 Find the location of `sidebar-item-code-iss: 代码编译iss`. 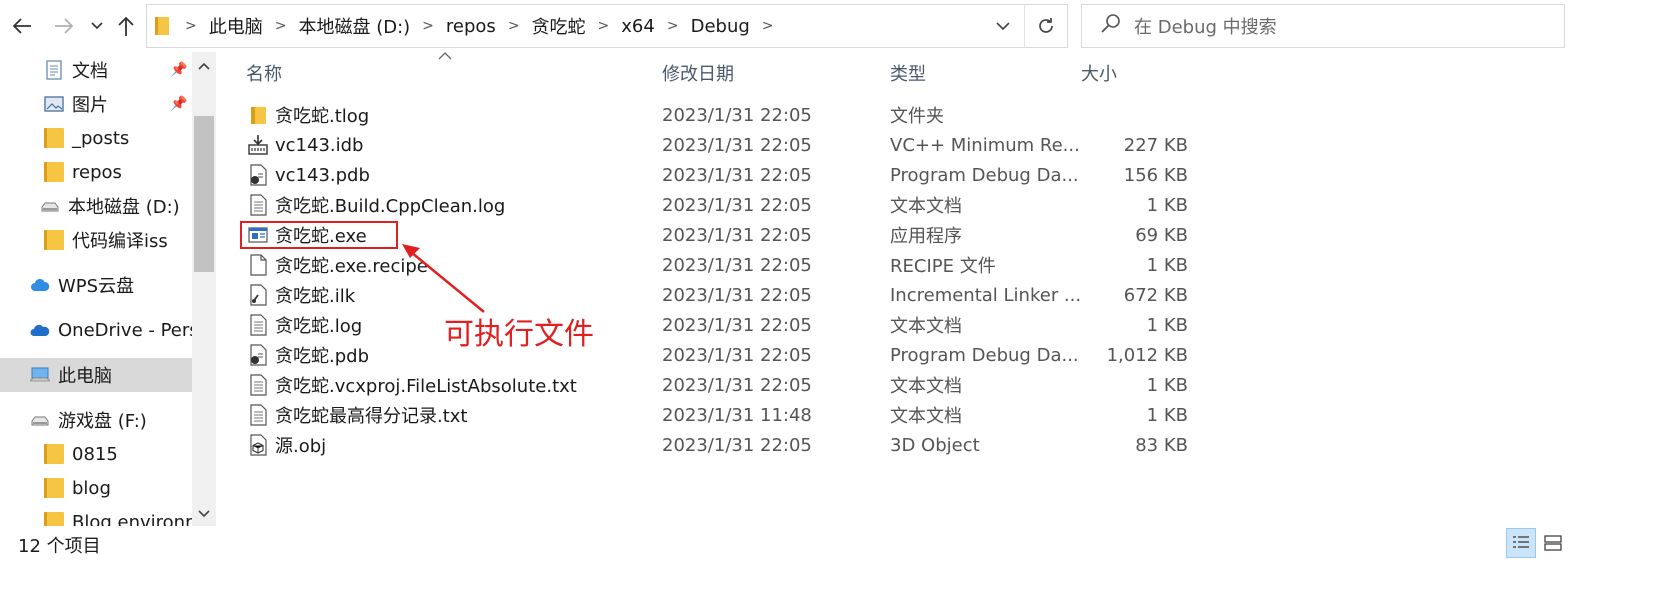

sidebar-item-code-iss: 代码编译iss is located at coordinates (108, 240).